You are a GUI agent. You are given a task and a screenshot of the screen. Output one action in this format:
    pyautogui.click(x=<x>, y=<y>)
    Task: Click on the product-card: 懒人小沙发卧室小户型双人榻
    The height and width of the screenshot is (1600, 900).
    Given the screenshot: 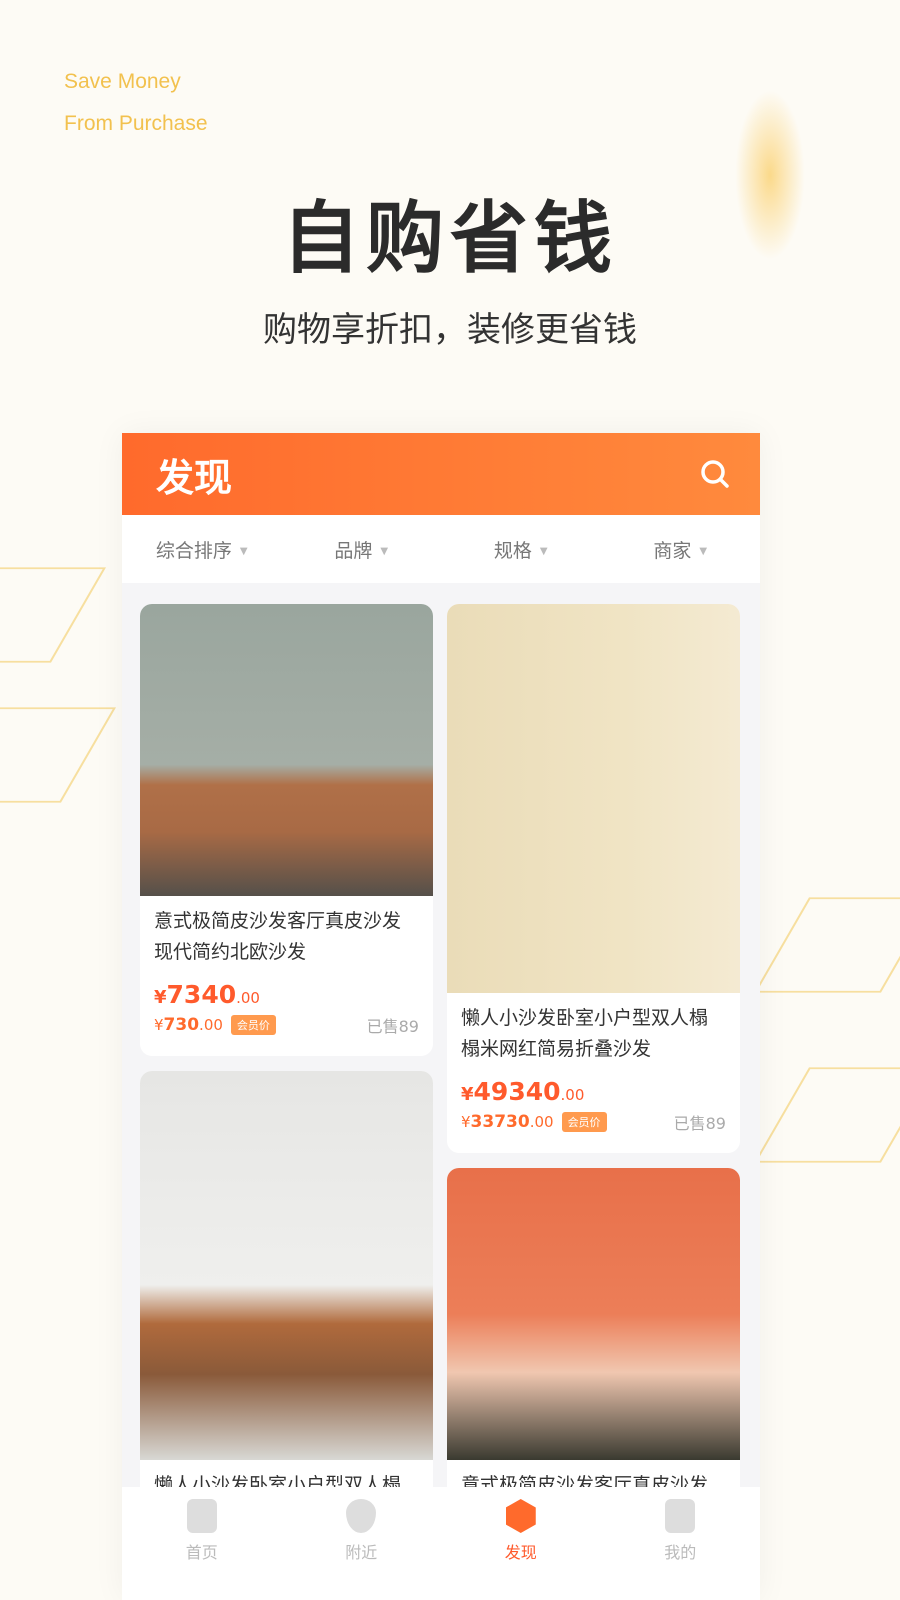 What is the action you would take?
    pyautogui.click(x=286, y=1301)
    